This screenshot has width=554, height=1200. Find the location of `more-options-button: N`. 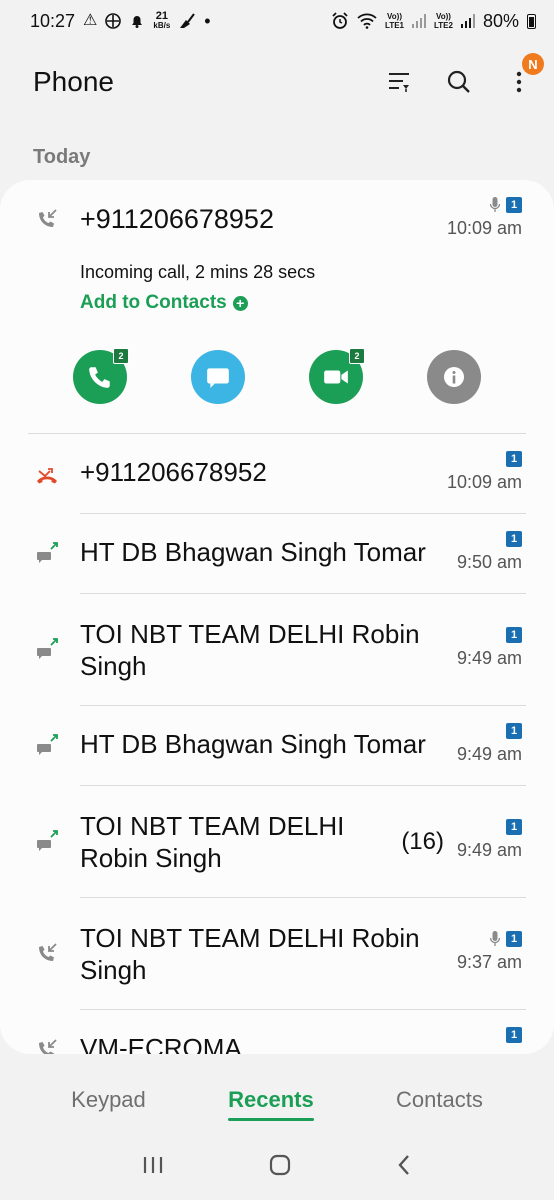

more-options-button: N is located at coordinates (524, 75).